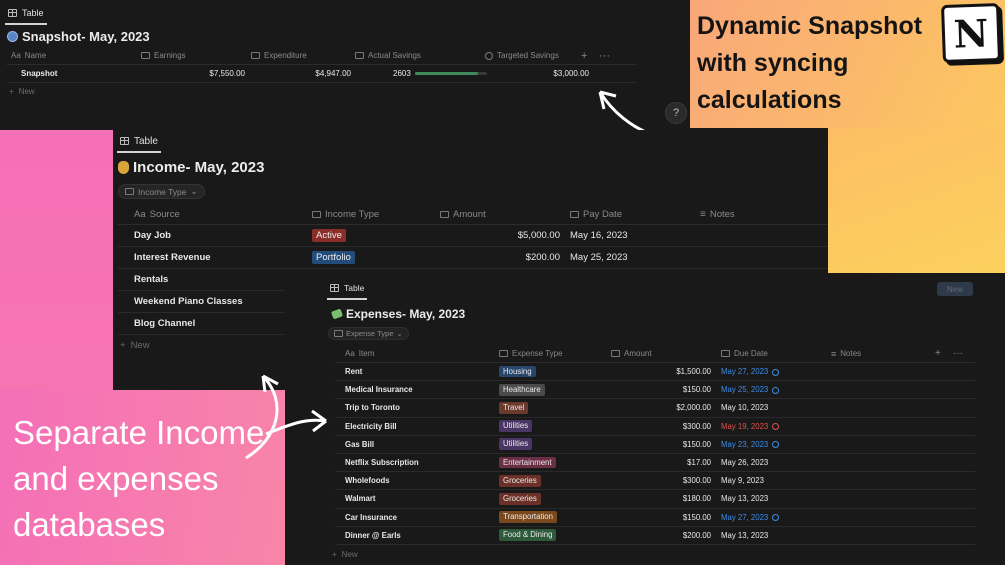 The height and width of the screenshot is (565, 1005). Describe the element at coordinates (415, 371) in the screenshot. I see `cell-item: Rent` at that location.